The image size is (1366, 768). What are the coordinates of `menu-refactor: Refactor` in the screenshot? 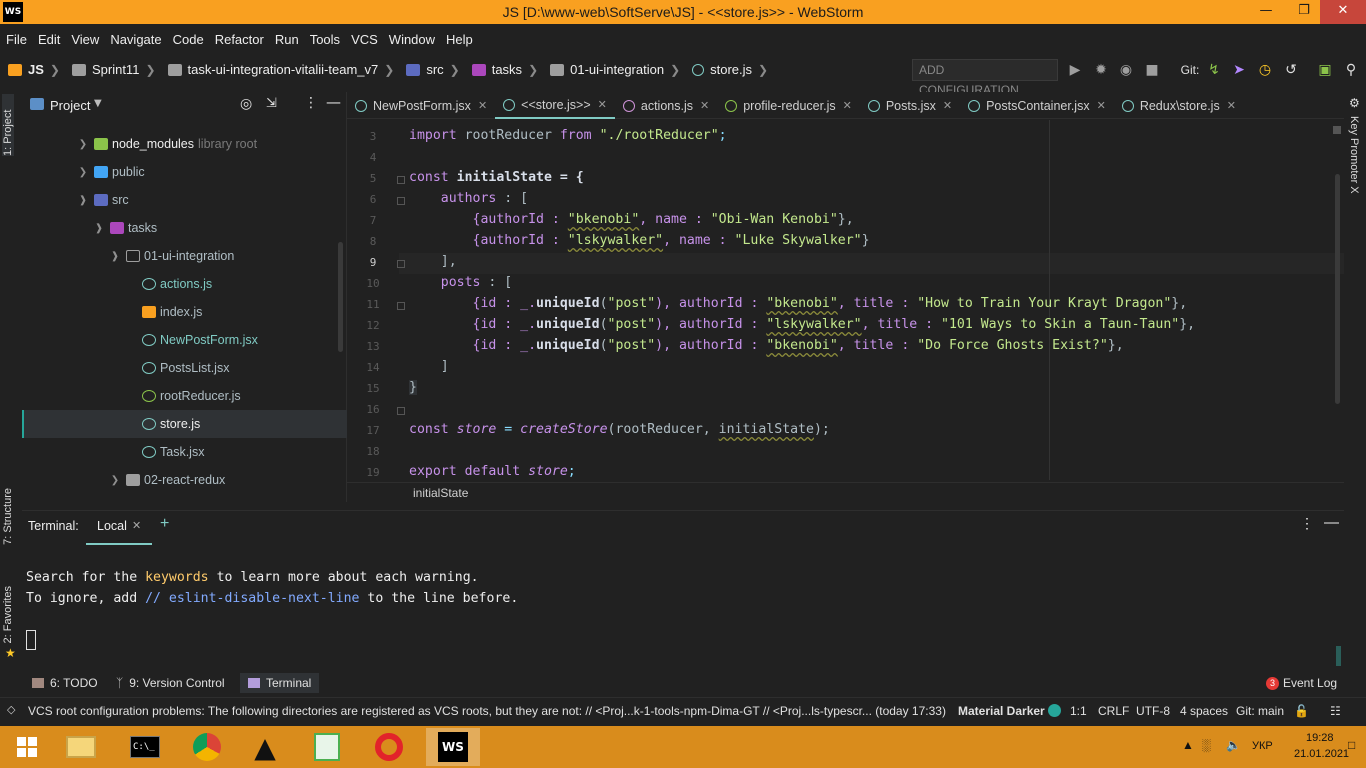 It's located at (239, 40).